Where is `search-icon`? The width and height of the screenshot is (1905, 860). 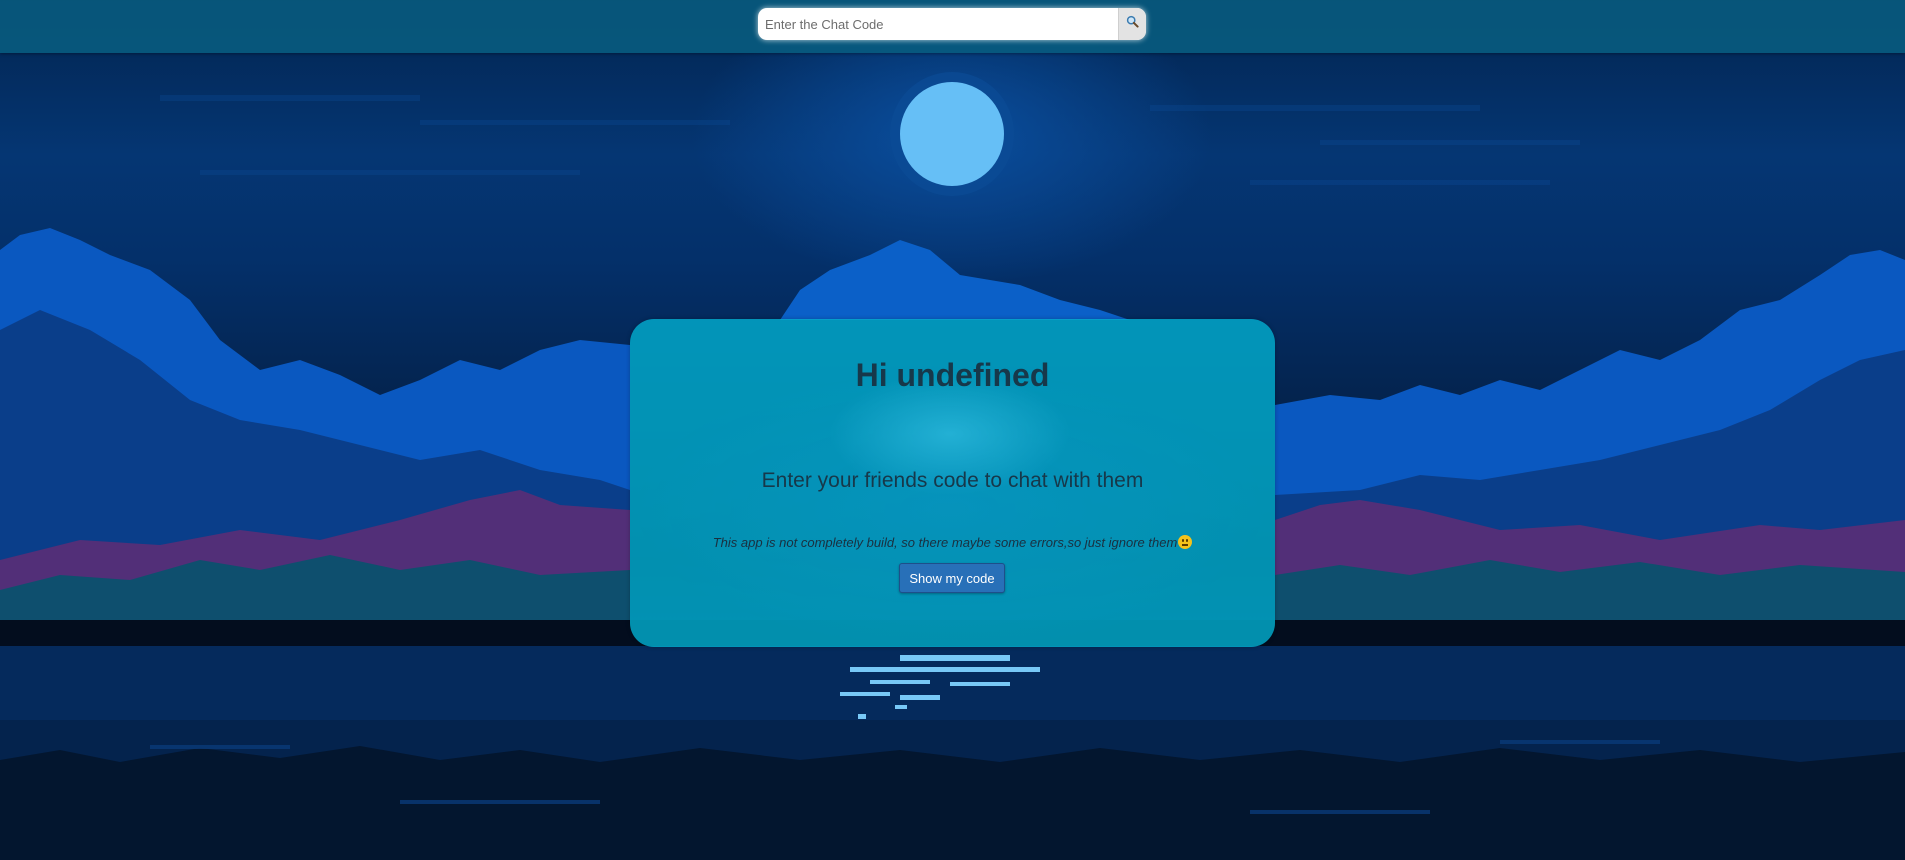 search-icon is located at coordinates (1132, 24).